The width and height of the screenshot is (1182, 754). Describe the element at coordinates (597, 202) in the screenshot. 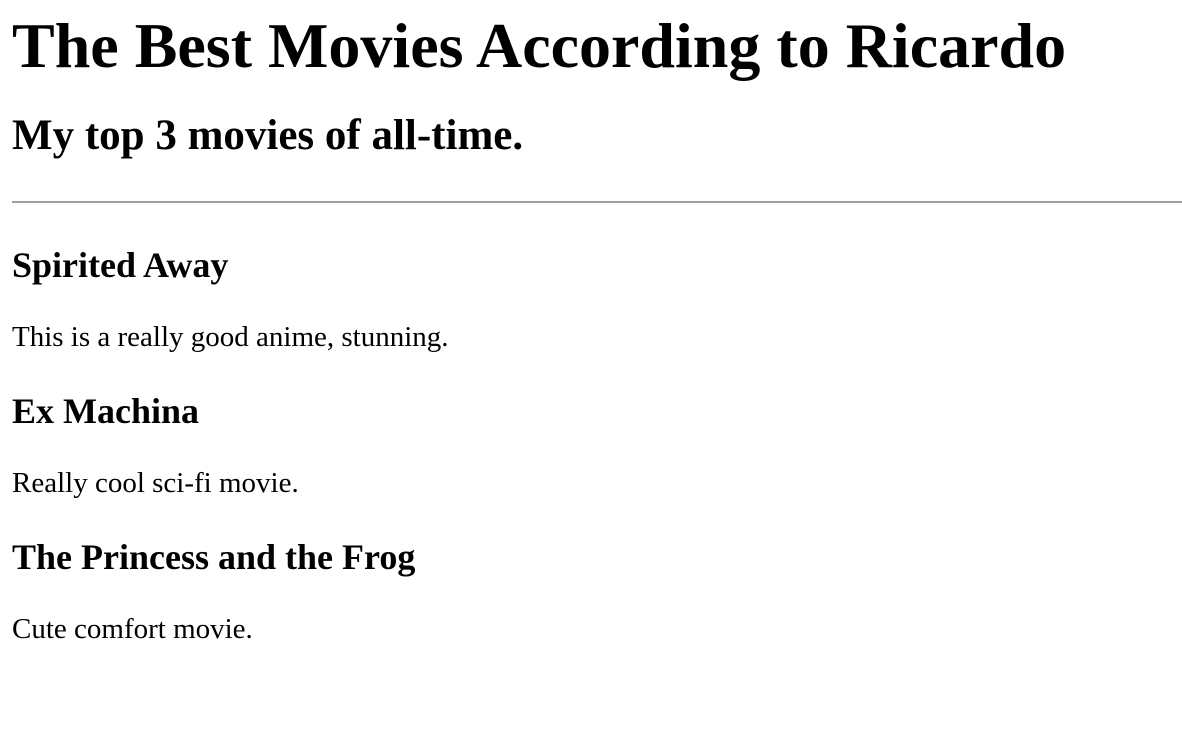

I see `section-divider` at that location.